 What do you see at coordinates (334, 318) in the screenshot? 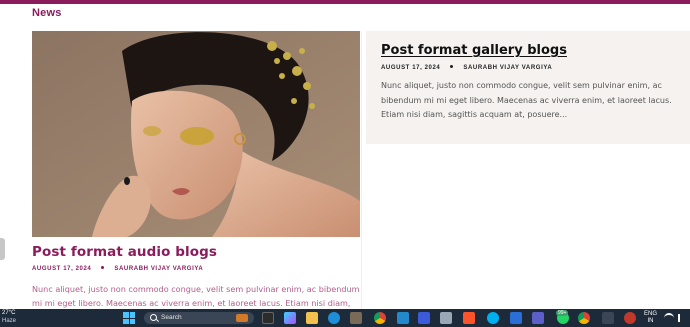
I see `edge-icon` at bounding box center [334, 318].